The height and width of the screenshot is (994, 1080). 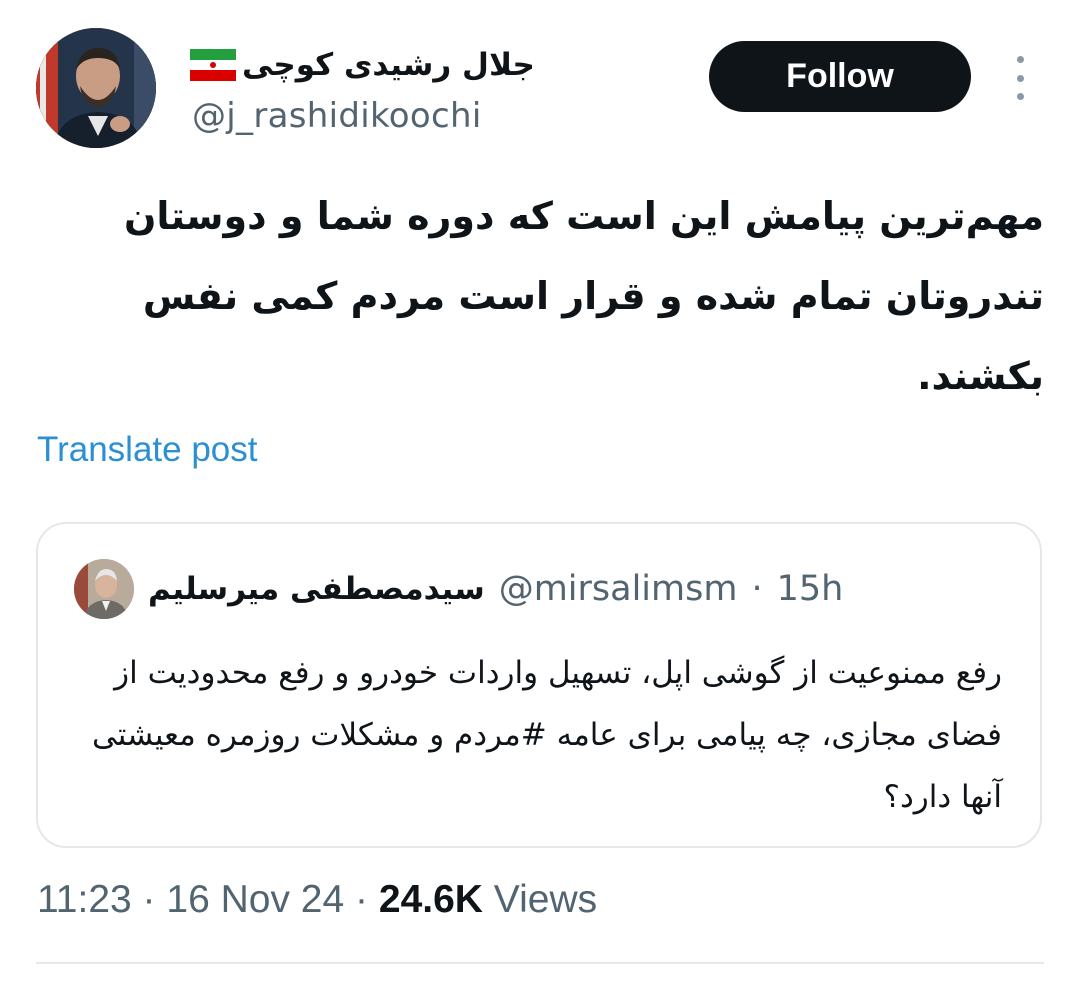 I want to click on author-display-name: جلال رشیدی کوچی, so click(x=388, y=65).